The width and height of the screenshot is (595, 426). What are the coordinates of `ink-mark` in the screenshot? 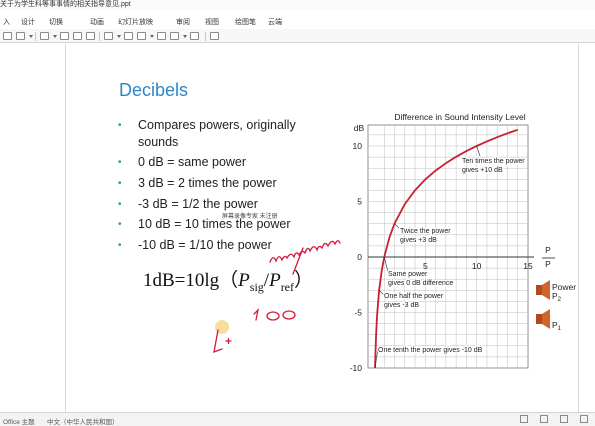 It's located at (222, 337).